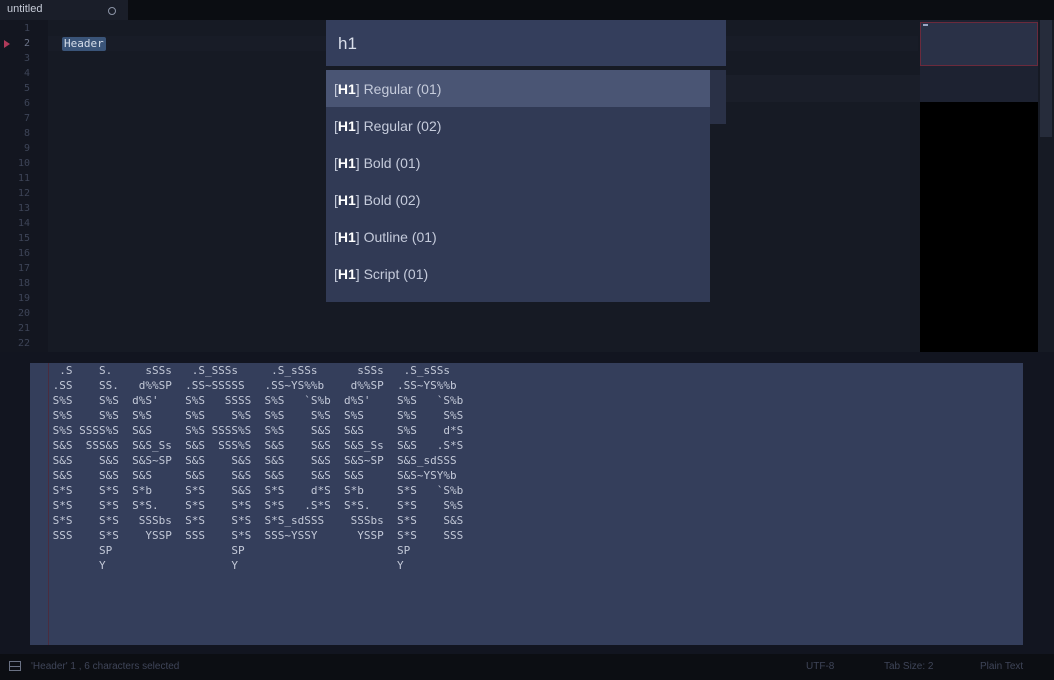 The height and width of the screenshot is (680, 1054). I want to click on palette-item: [H1] Outline (01), so click(518, 236).